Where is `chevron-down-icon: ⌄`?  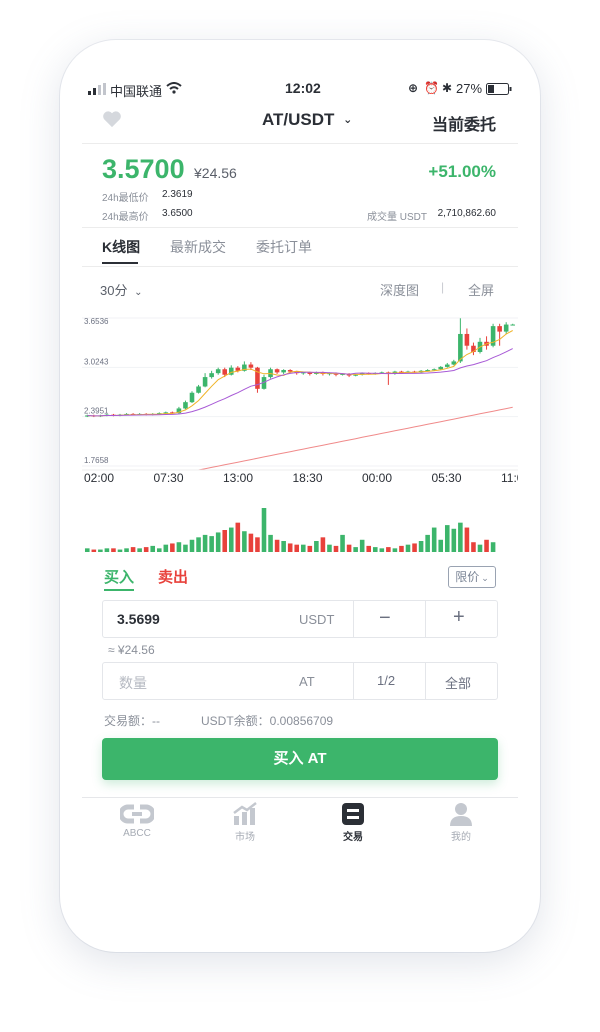 chevron-down-icon: ⌄ is located at coordinates (485, 578).